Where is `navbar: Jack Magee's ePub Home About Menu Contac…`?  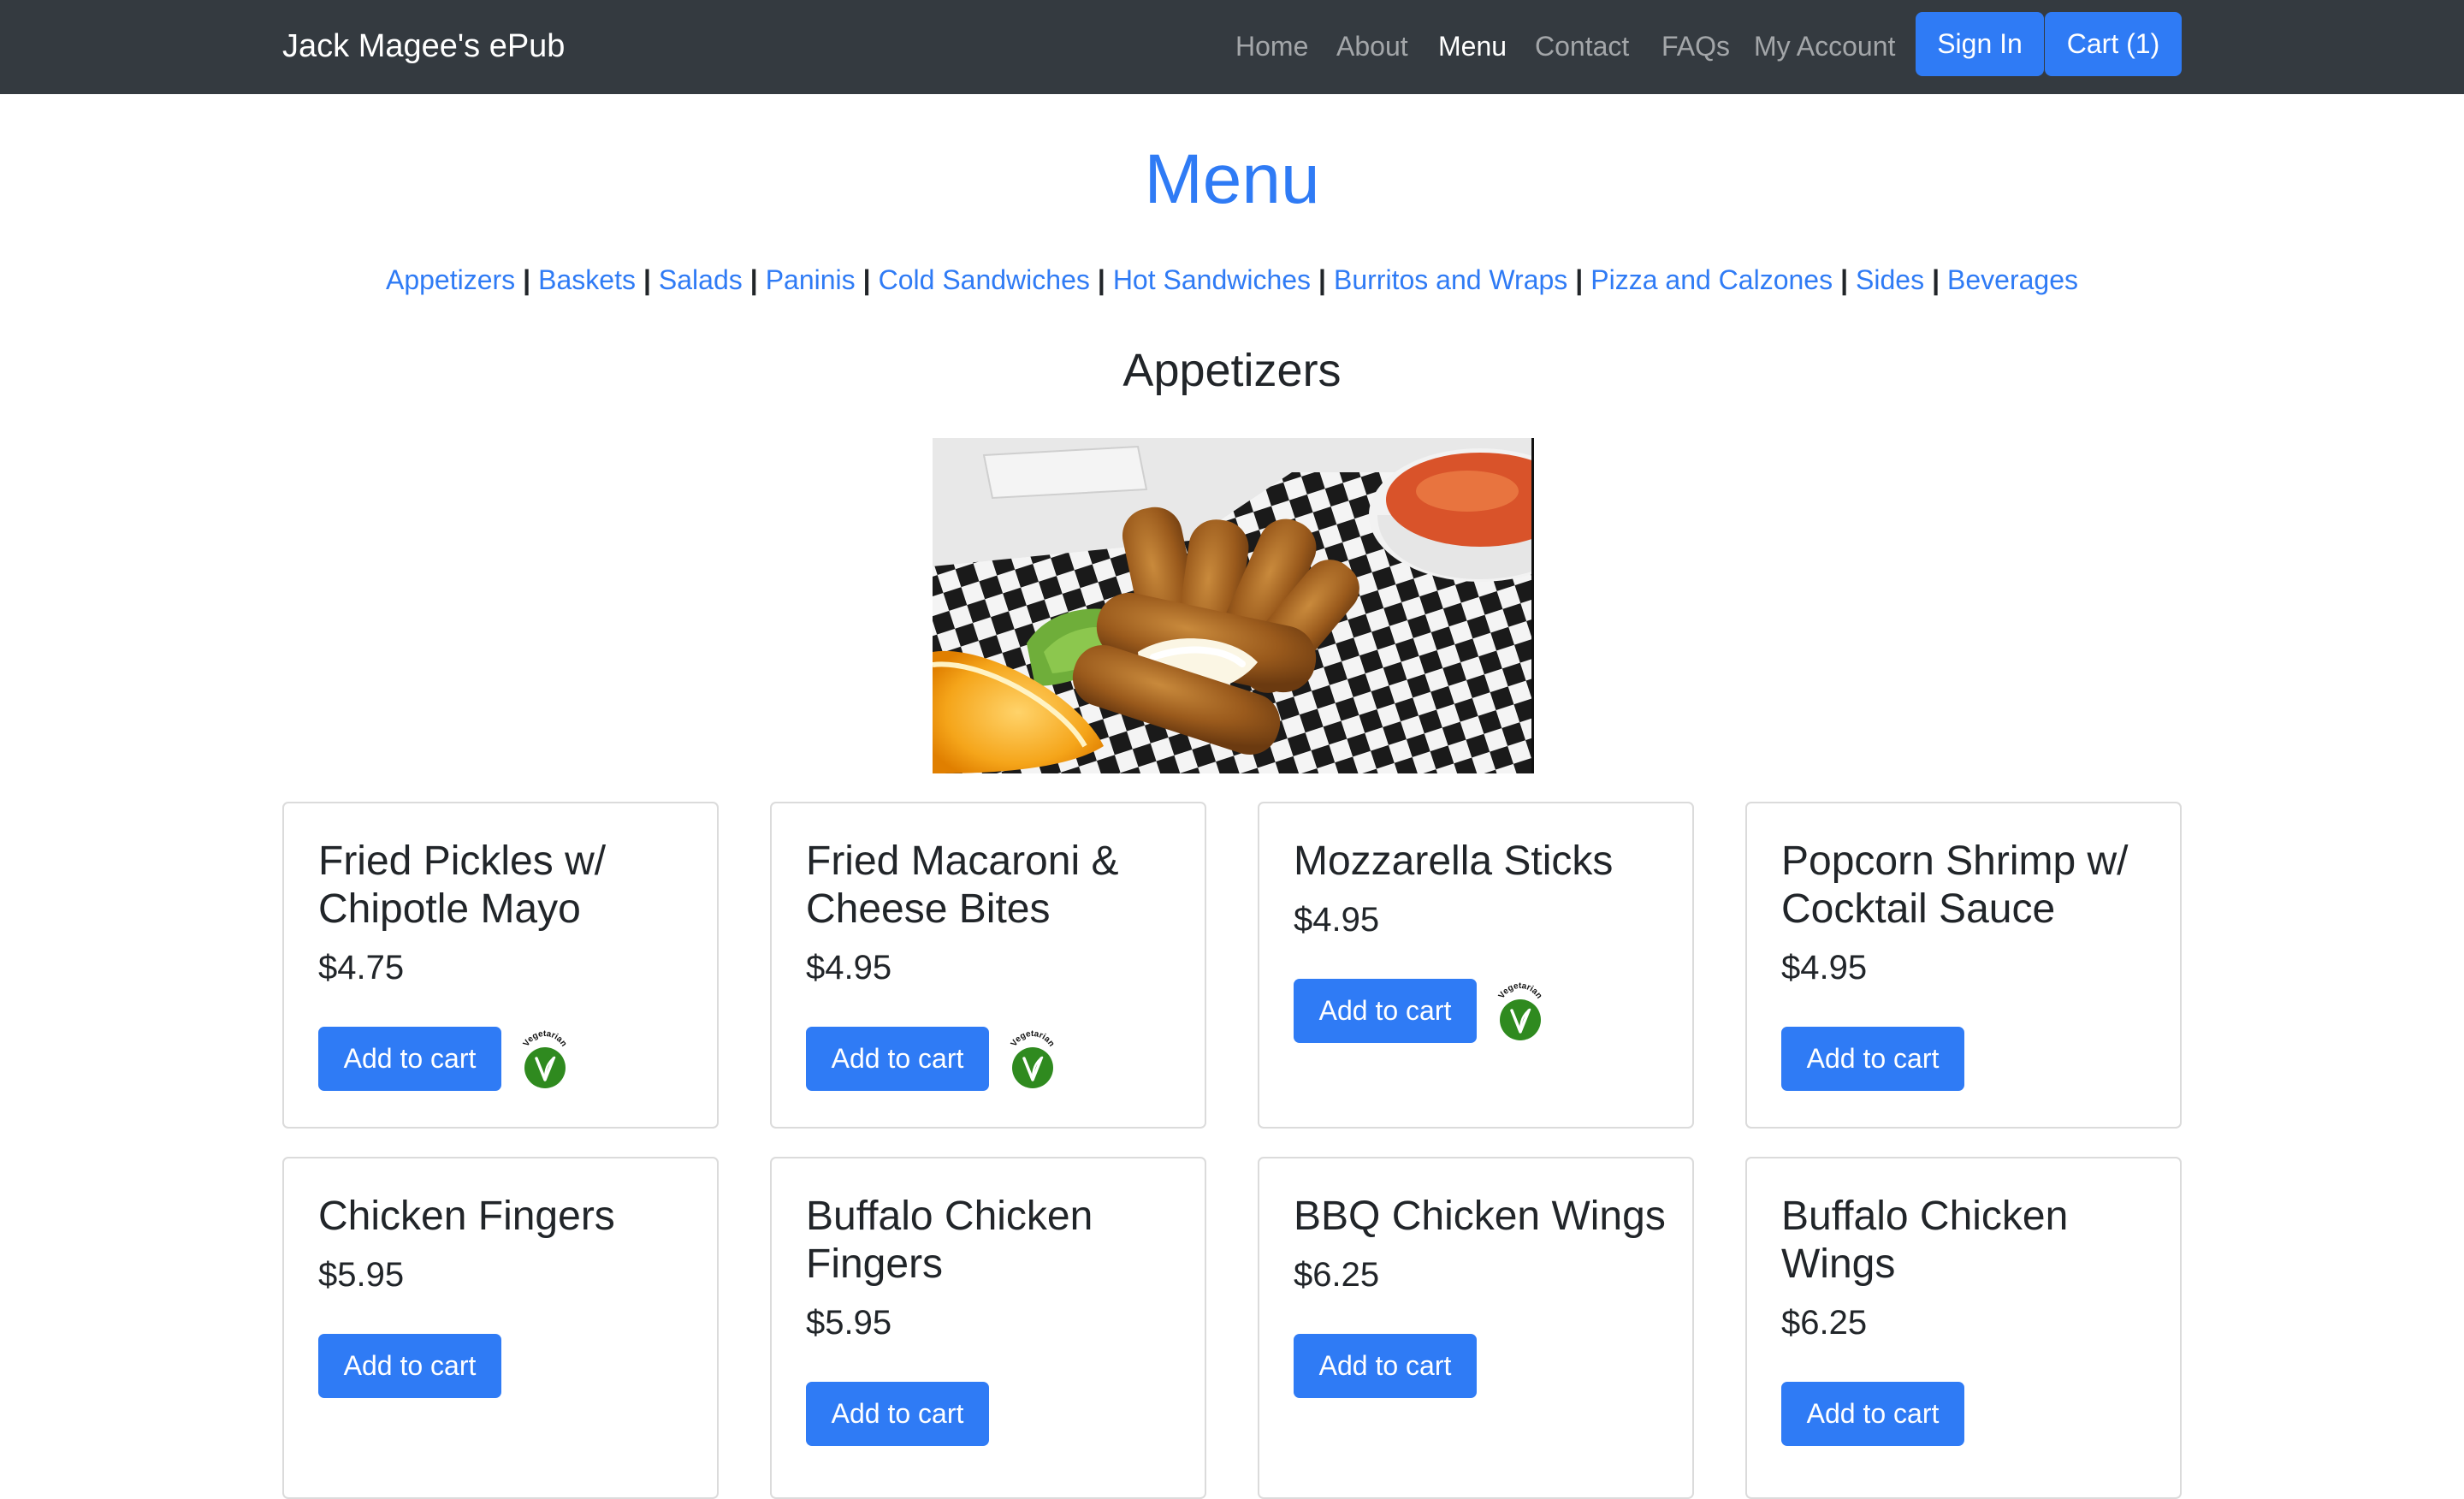
navbar: Jack Magee's ePub Home About Menu Contac… is located at coordinates (1232, 47).